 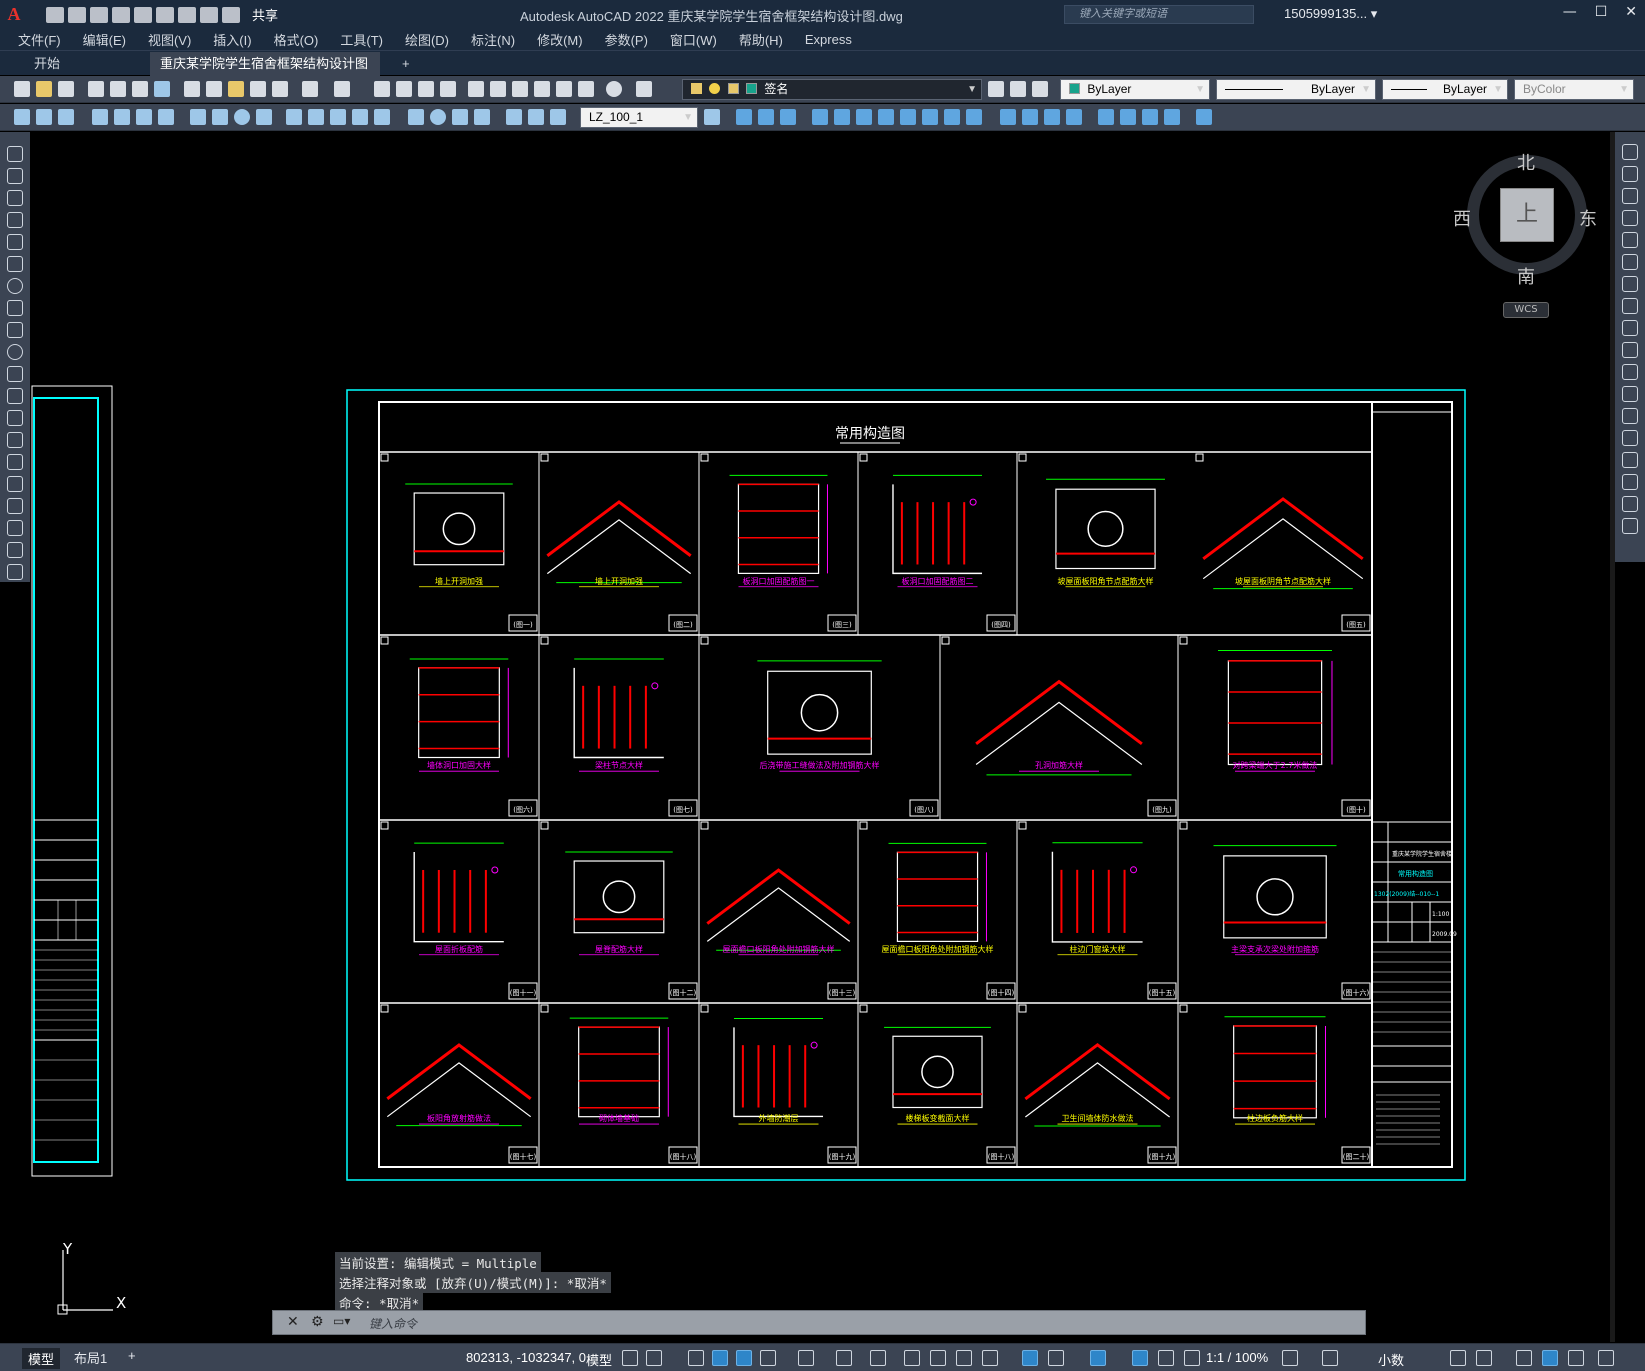 What do you see at coordinates (1630, 262) in the screenshot?
I see `move-icon` at bounding box center [1630, 262].